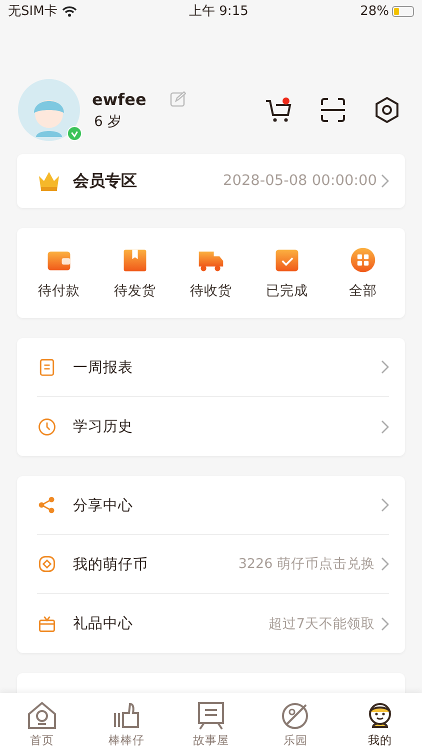  Describe the element at coordinates (211, 181) in the screenshot. I see `membership-card: 会员专区 2028-05-08 00:00:00` at that location.